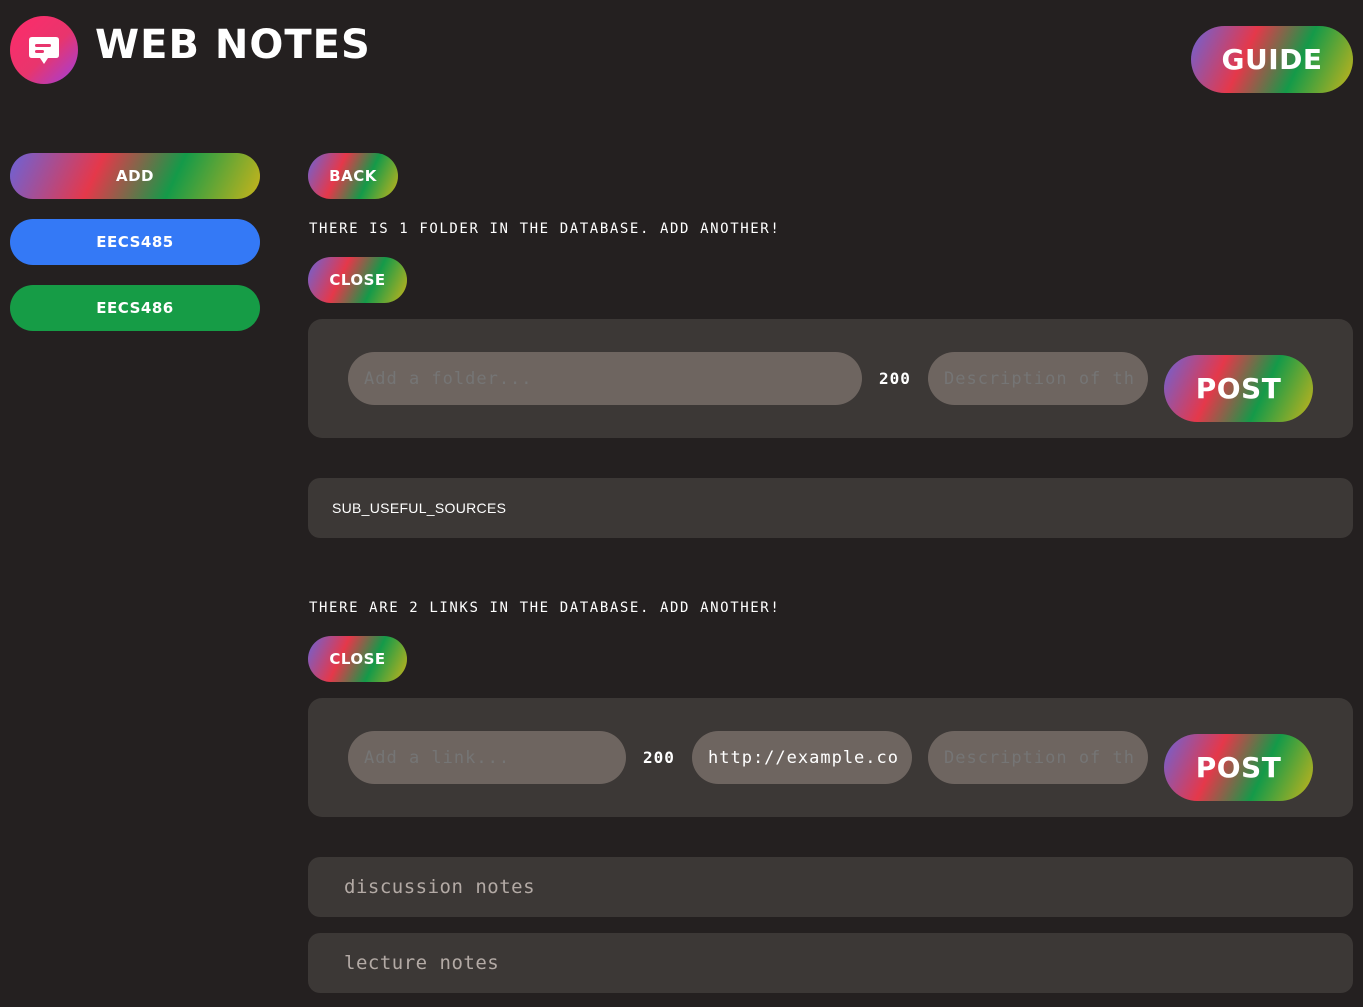 The image size is (1363, 1007). What do you see at coordinates (1238, 388) in the screenshot?
I see `folder-post-button: POST` at bounding box center [1238, 388].